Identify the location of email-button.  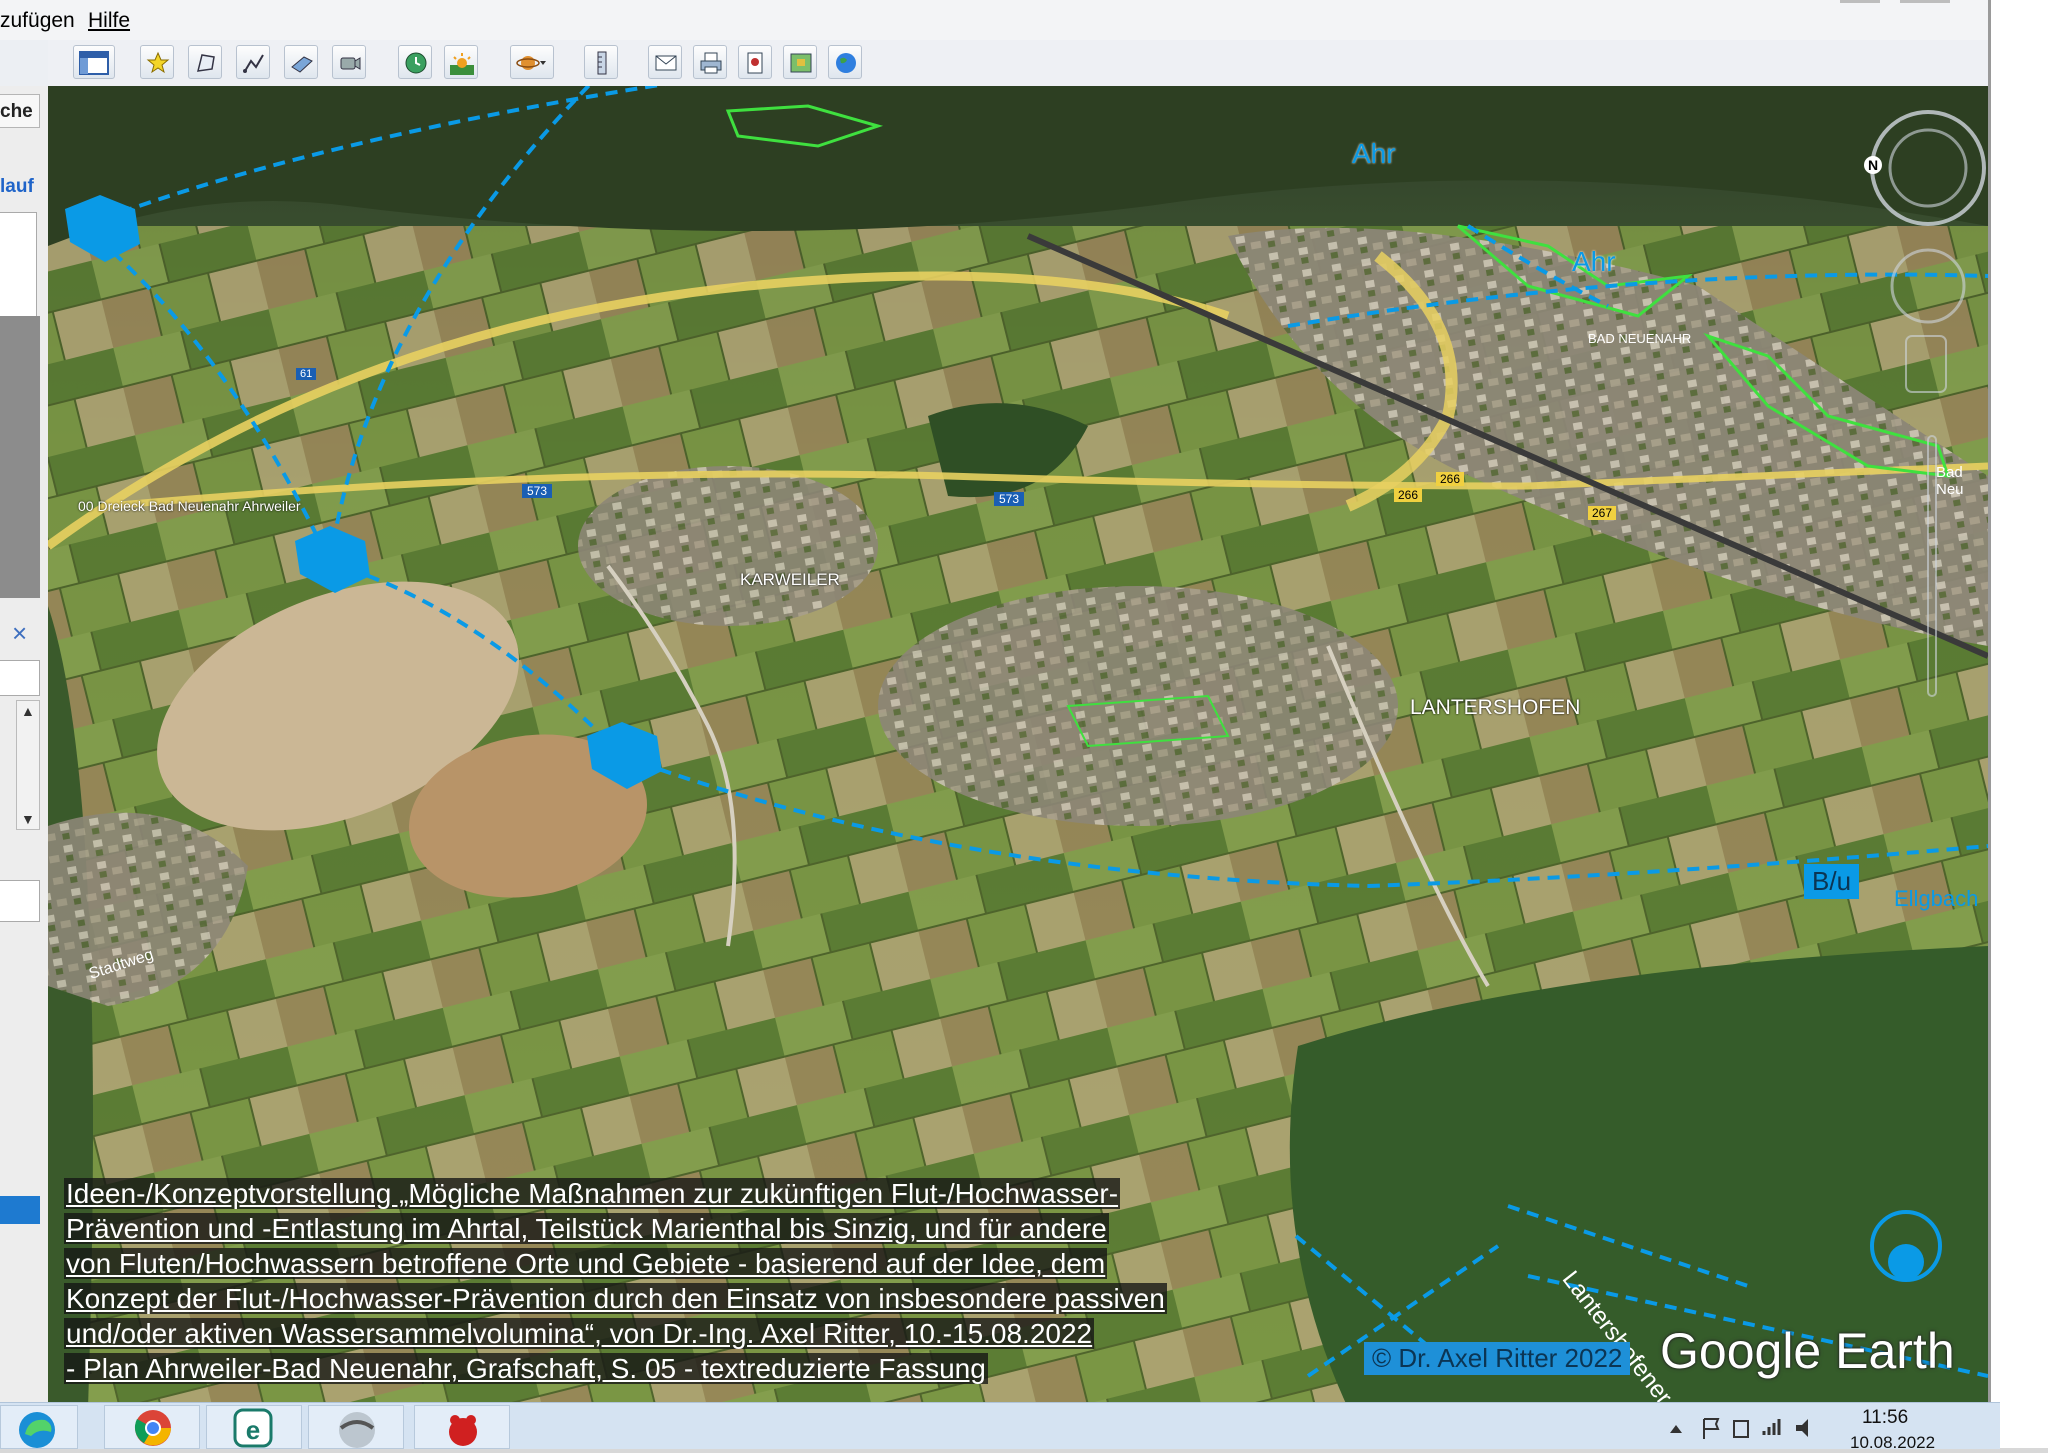
(665, 62).